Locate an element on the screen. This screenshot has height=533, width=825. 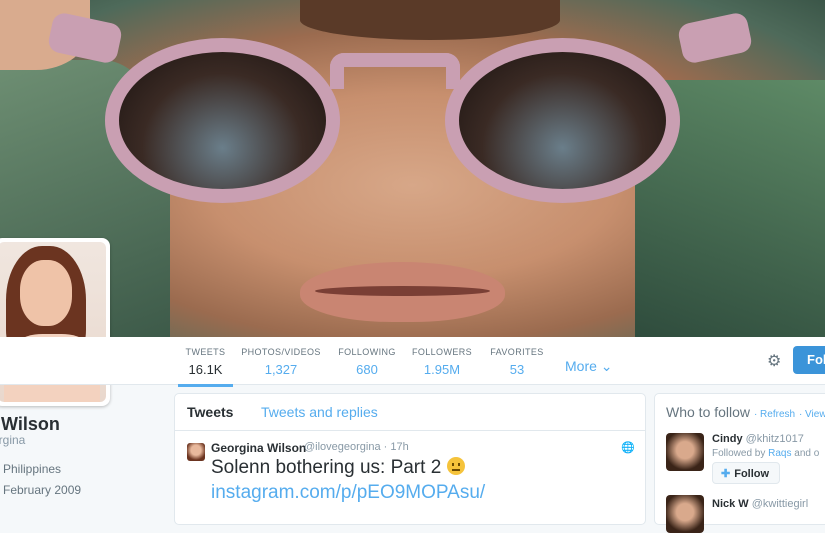
tweet-link: instagram.com/p/pEO9MOPAsu/ is located at coordinates (348, 493).